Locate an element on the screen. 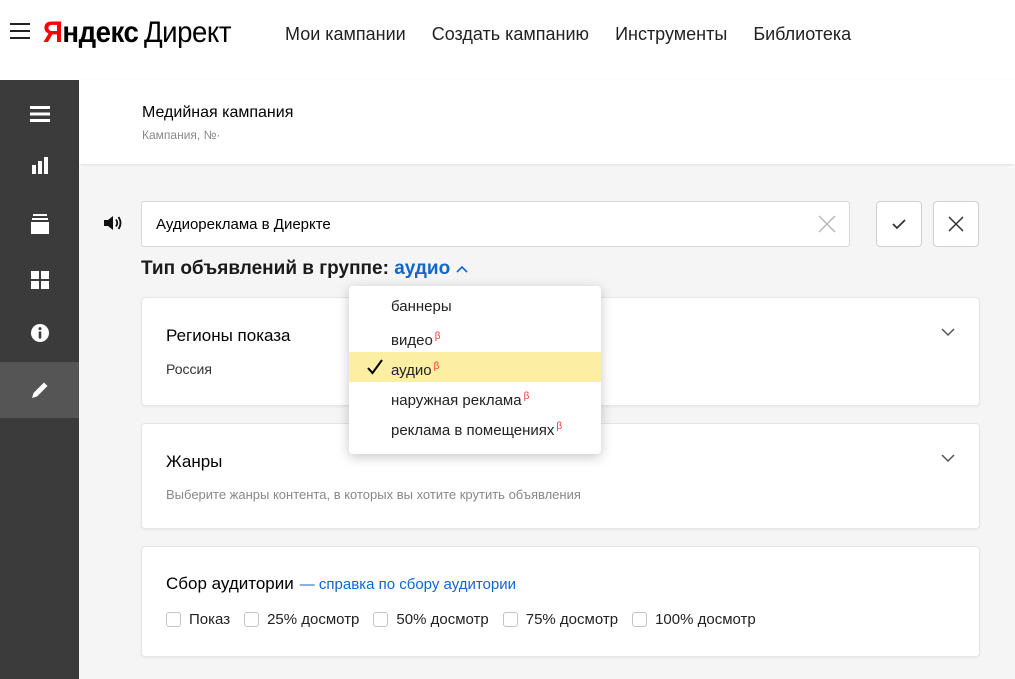 Image resolution: width=1015 pixels, height=679 pixels. dropdown-item-video: видео β is located at coordinates (475, 337).